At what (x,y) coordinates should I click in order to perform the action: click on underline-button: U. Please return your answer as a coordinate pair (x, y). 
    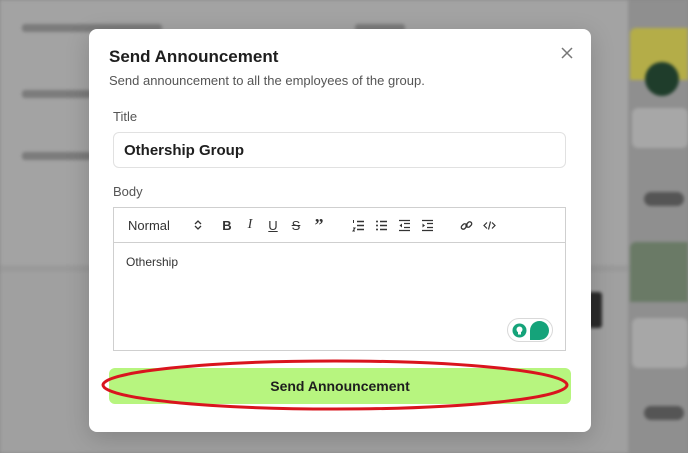
    Looking at the image, I should click on (273, 225).